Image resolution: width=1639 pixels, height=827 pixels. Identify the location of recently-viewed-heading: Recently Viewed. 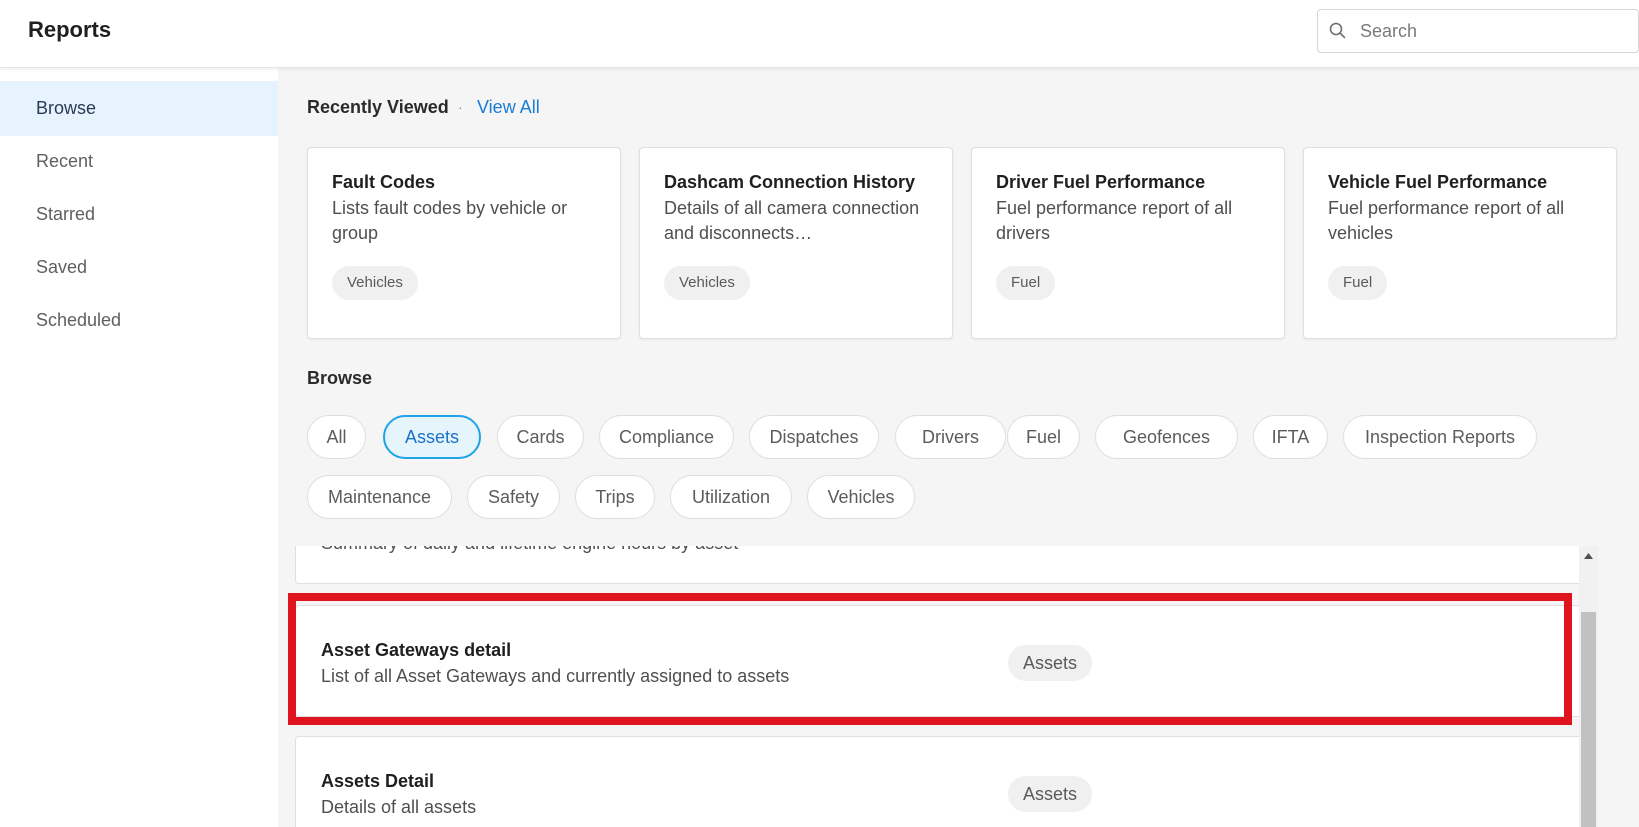
(378, 107).